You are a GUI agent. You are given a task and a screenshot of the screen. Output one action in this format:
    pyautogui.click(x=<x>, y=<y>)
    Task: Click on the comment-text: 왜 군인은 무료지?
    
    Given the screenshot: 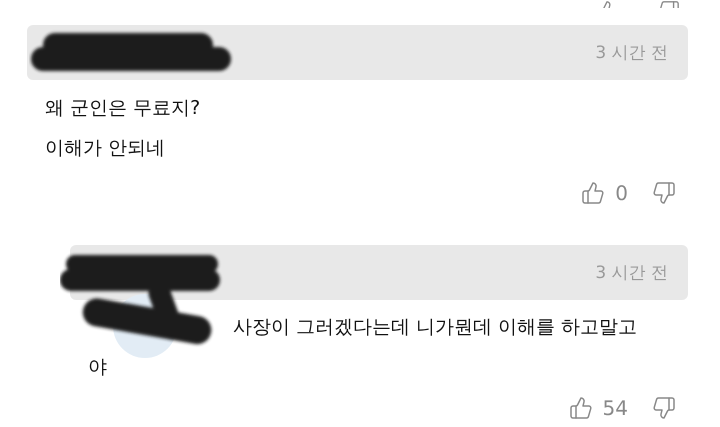 What is the action you would take?
    pyautogui.click(x=122, y=108)
    